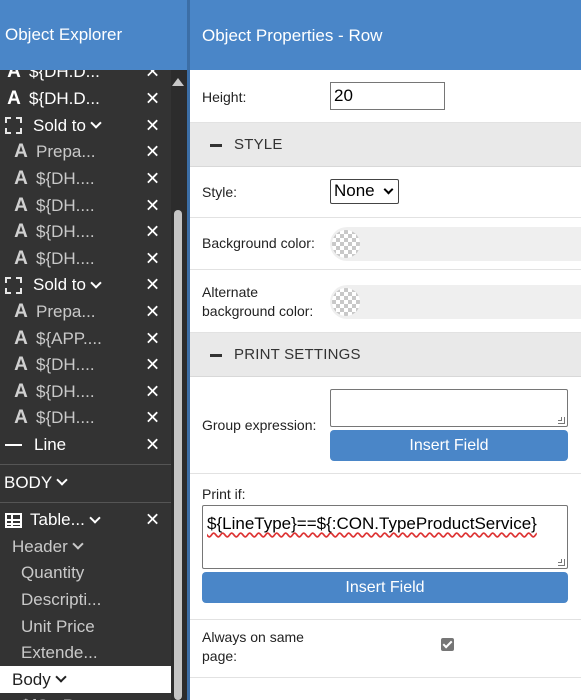 The image size is (581, 700). Describe the element at coordinates (85, 465) in the screenshot. I see `tree-divider` at that location.